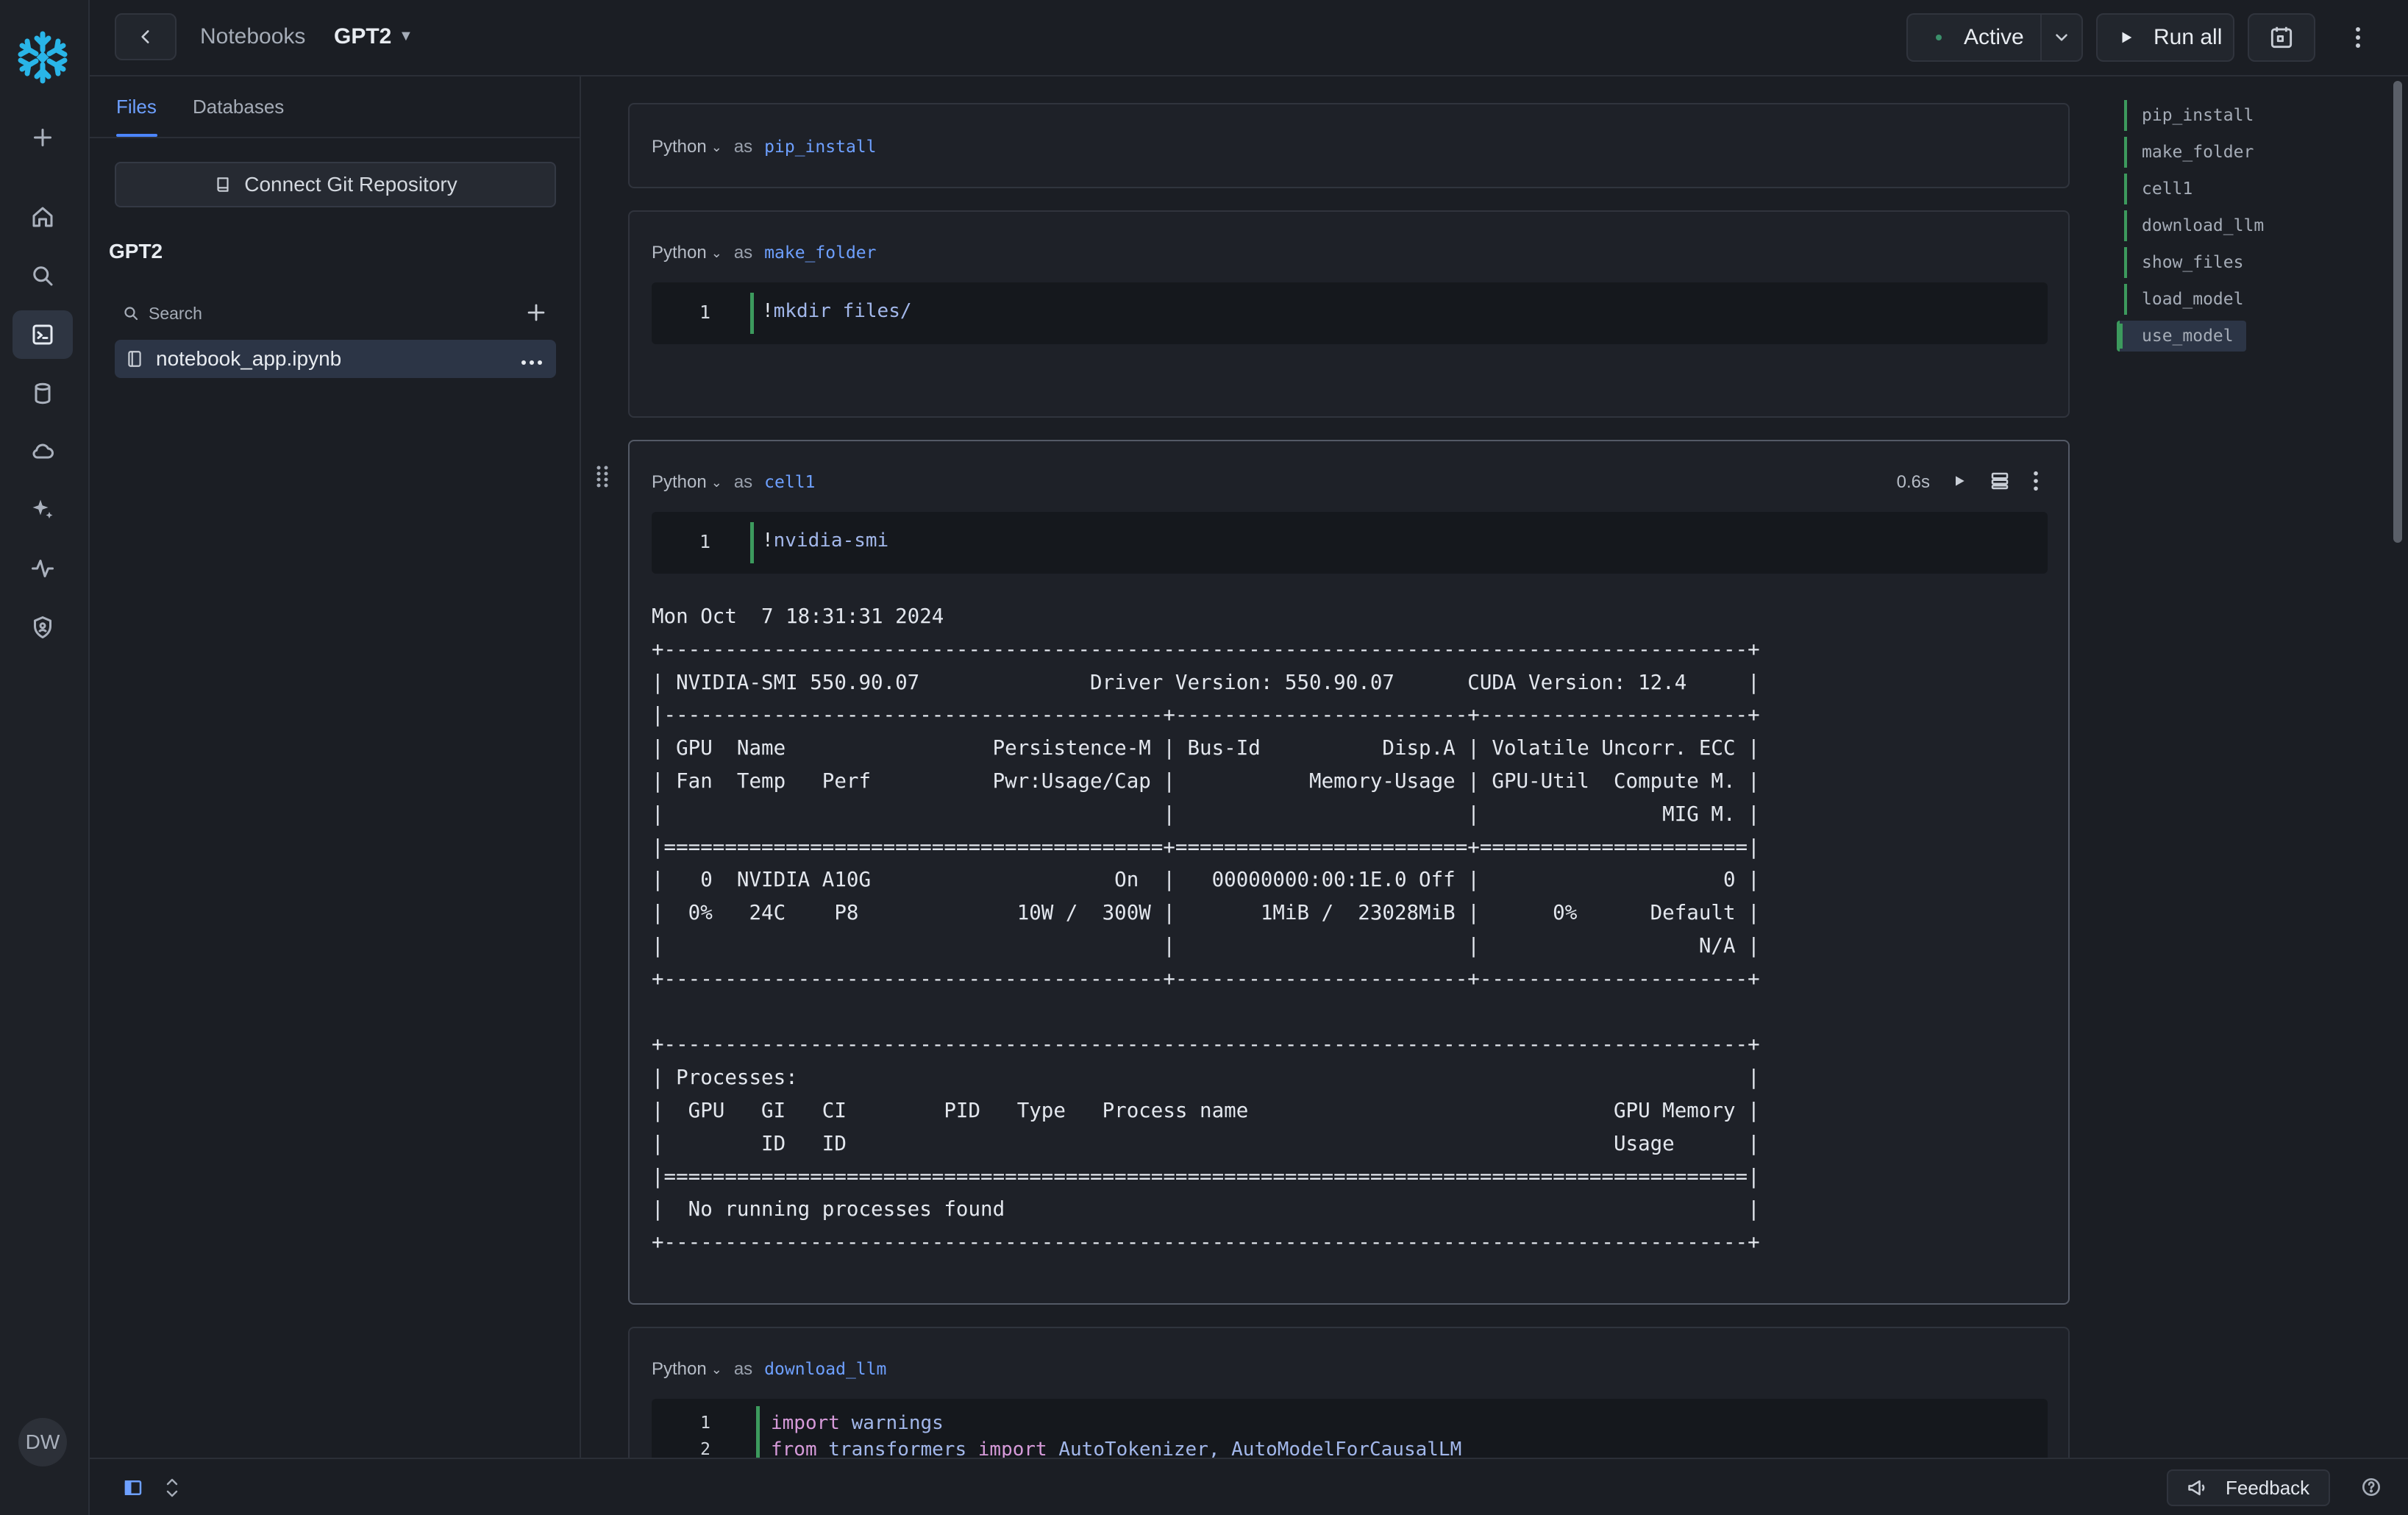  I want to click on output-line: | ID ID Usage |, so click(1206, 1143).